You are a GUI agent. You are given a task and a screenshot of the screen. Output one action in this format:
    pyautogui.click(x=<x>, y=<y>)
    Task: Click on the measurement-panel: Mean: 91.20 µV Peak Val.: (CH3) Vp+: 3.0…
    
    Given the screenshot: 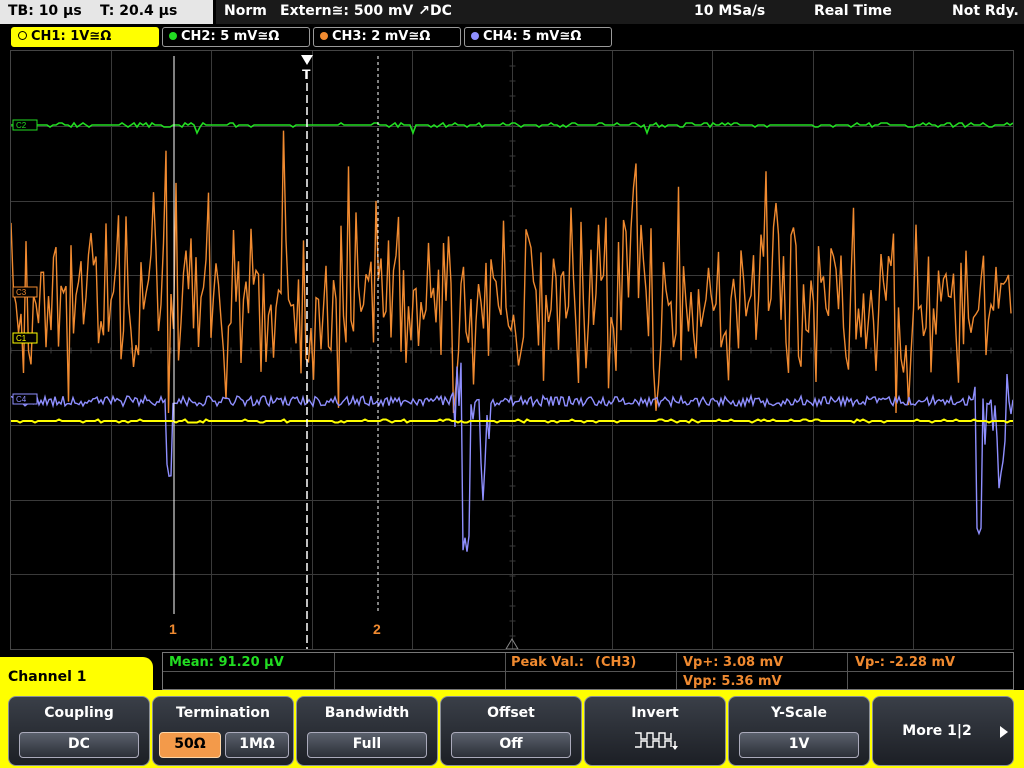 What is the action you would take?
    pyautogui.click(x=588, y=671)
    